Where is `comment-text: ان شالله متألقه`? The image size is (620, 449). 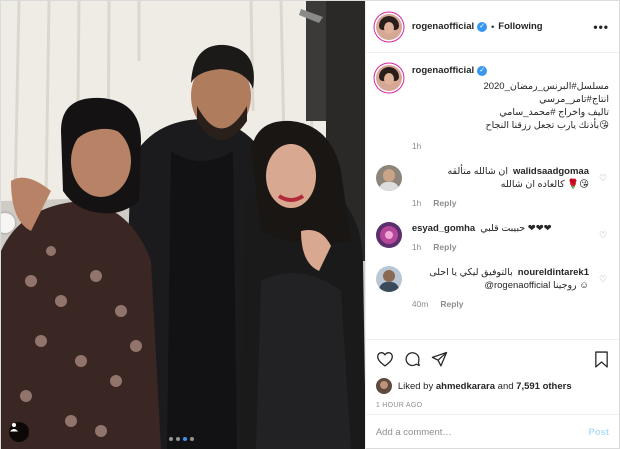 comment-text: ان شالله متألقه is located at coordinates (477, 171).